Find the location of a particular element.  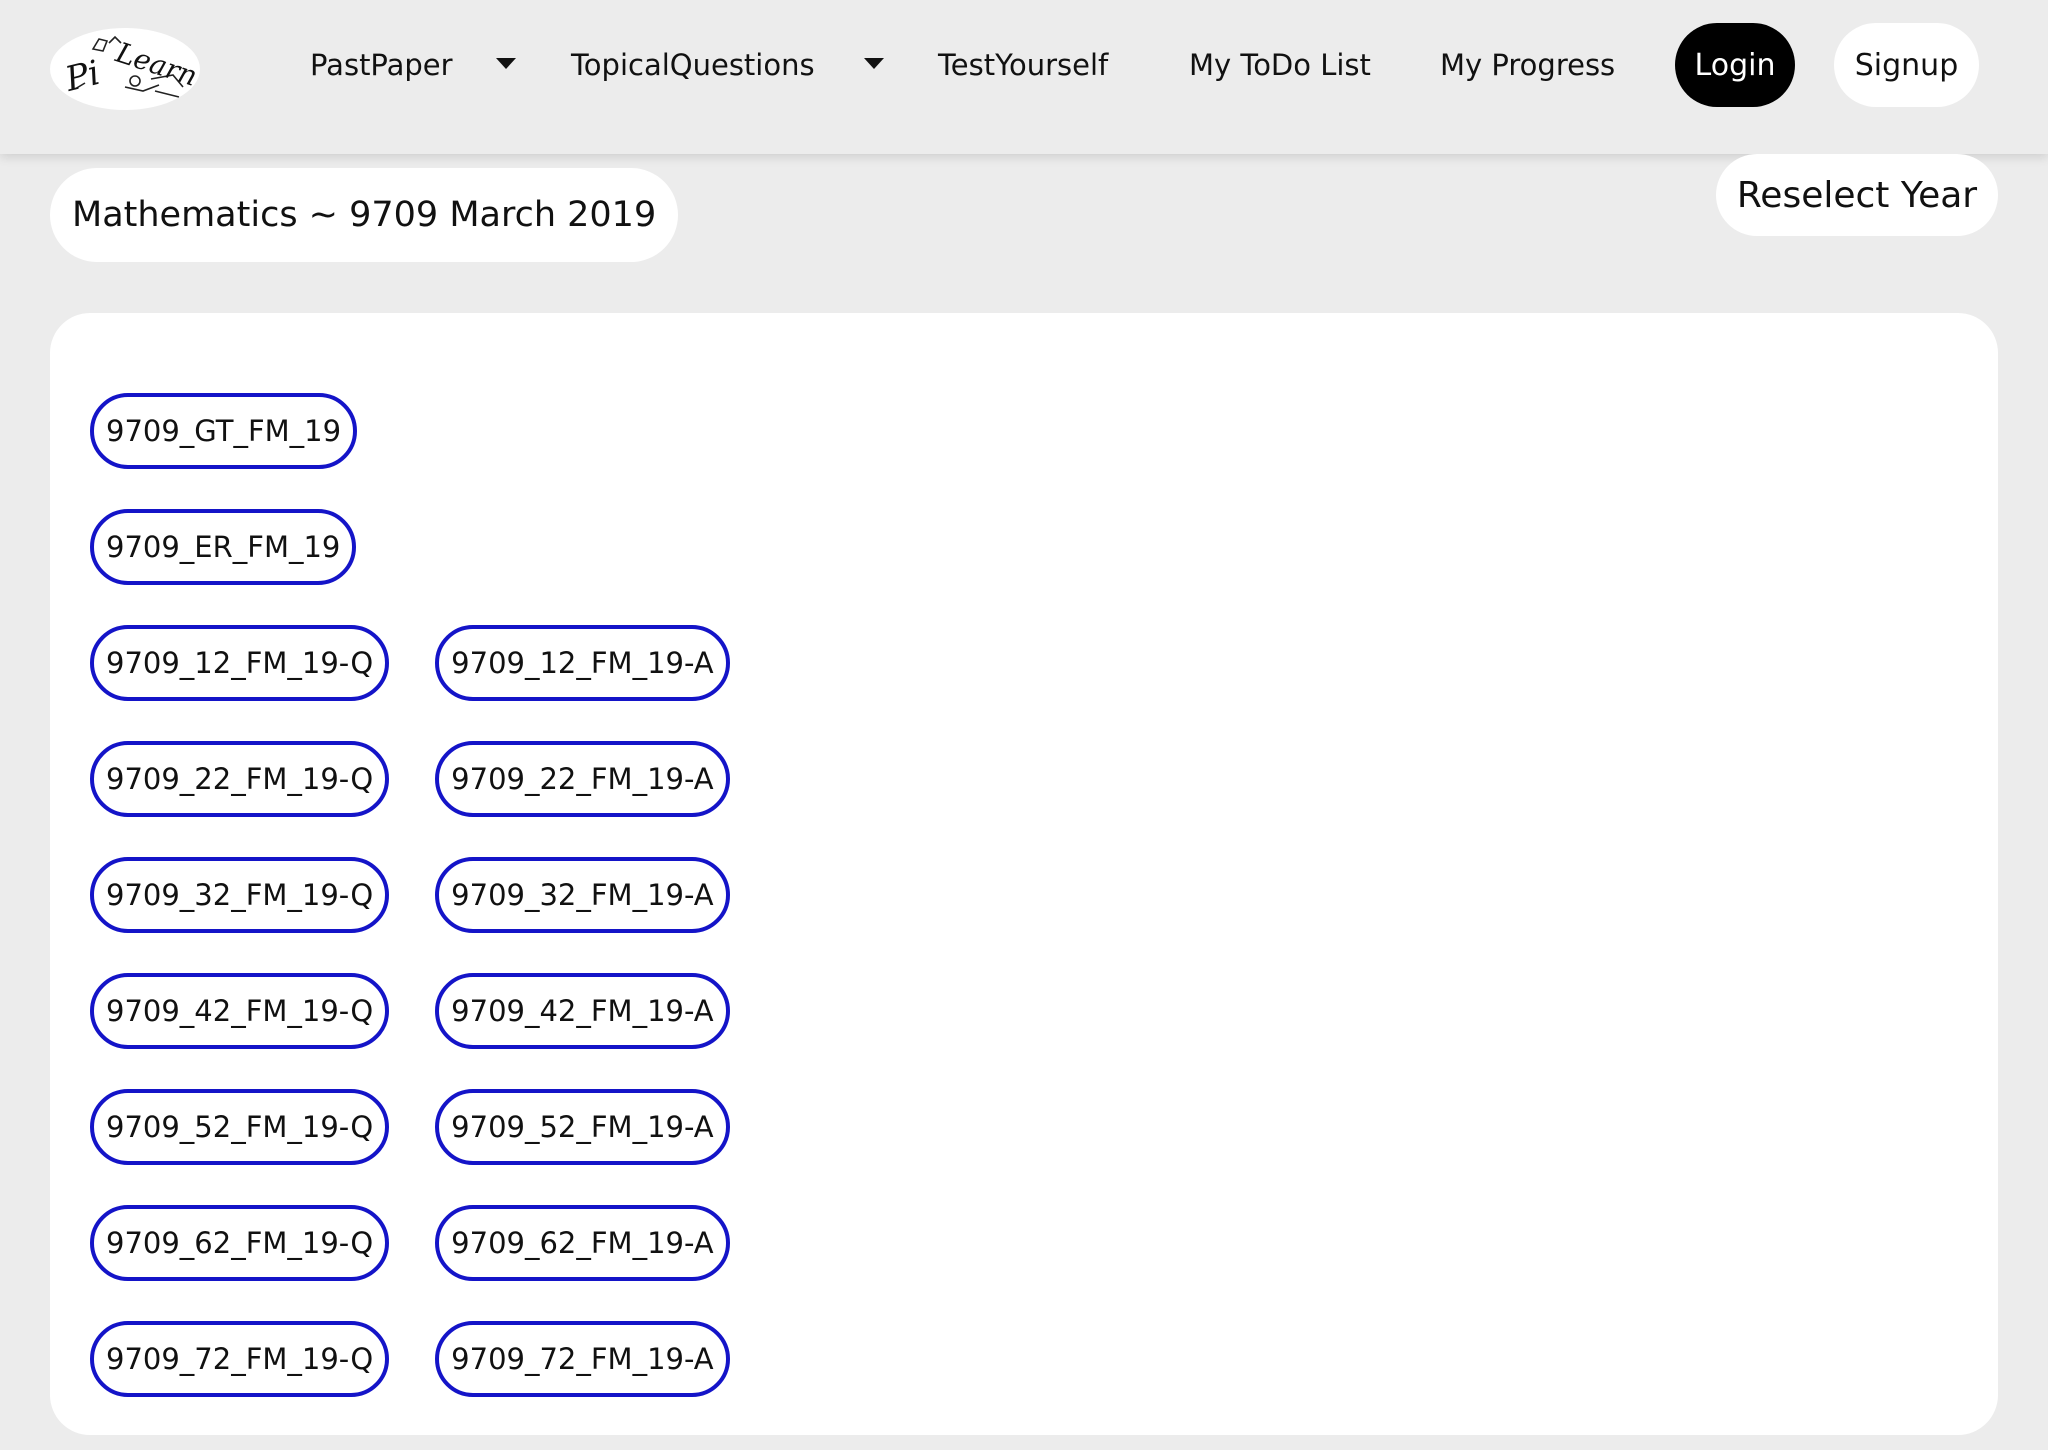

file-link: 9709_ER_FM_19 is located at coordinates (223, 547).